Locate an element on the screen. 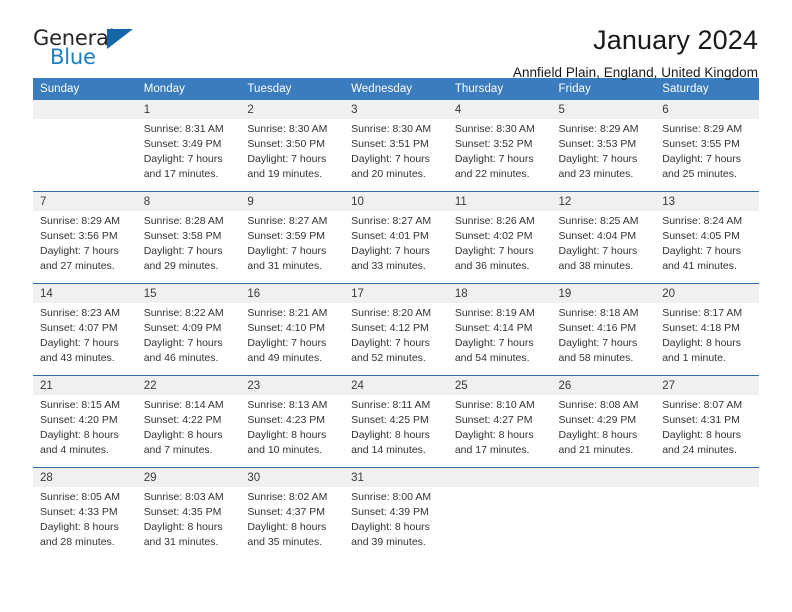  day-sunset-text: Sunset: 4:25 PM is located at coordinates (390, 419).